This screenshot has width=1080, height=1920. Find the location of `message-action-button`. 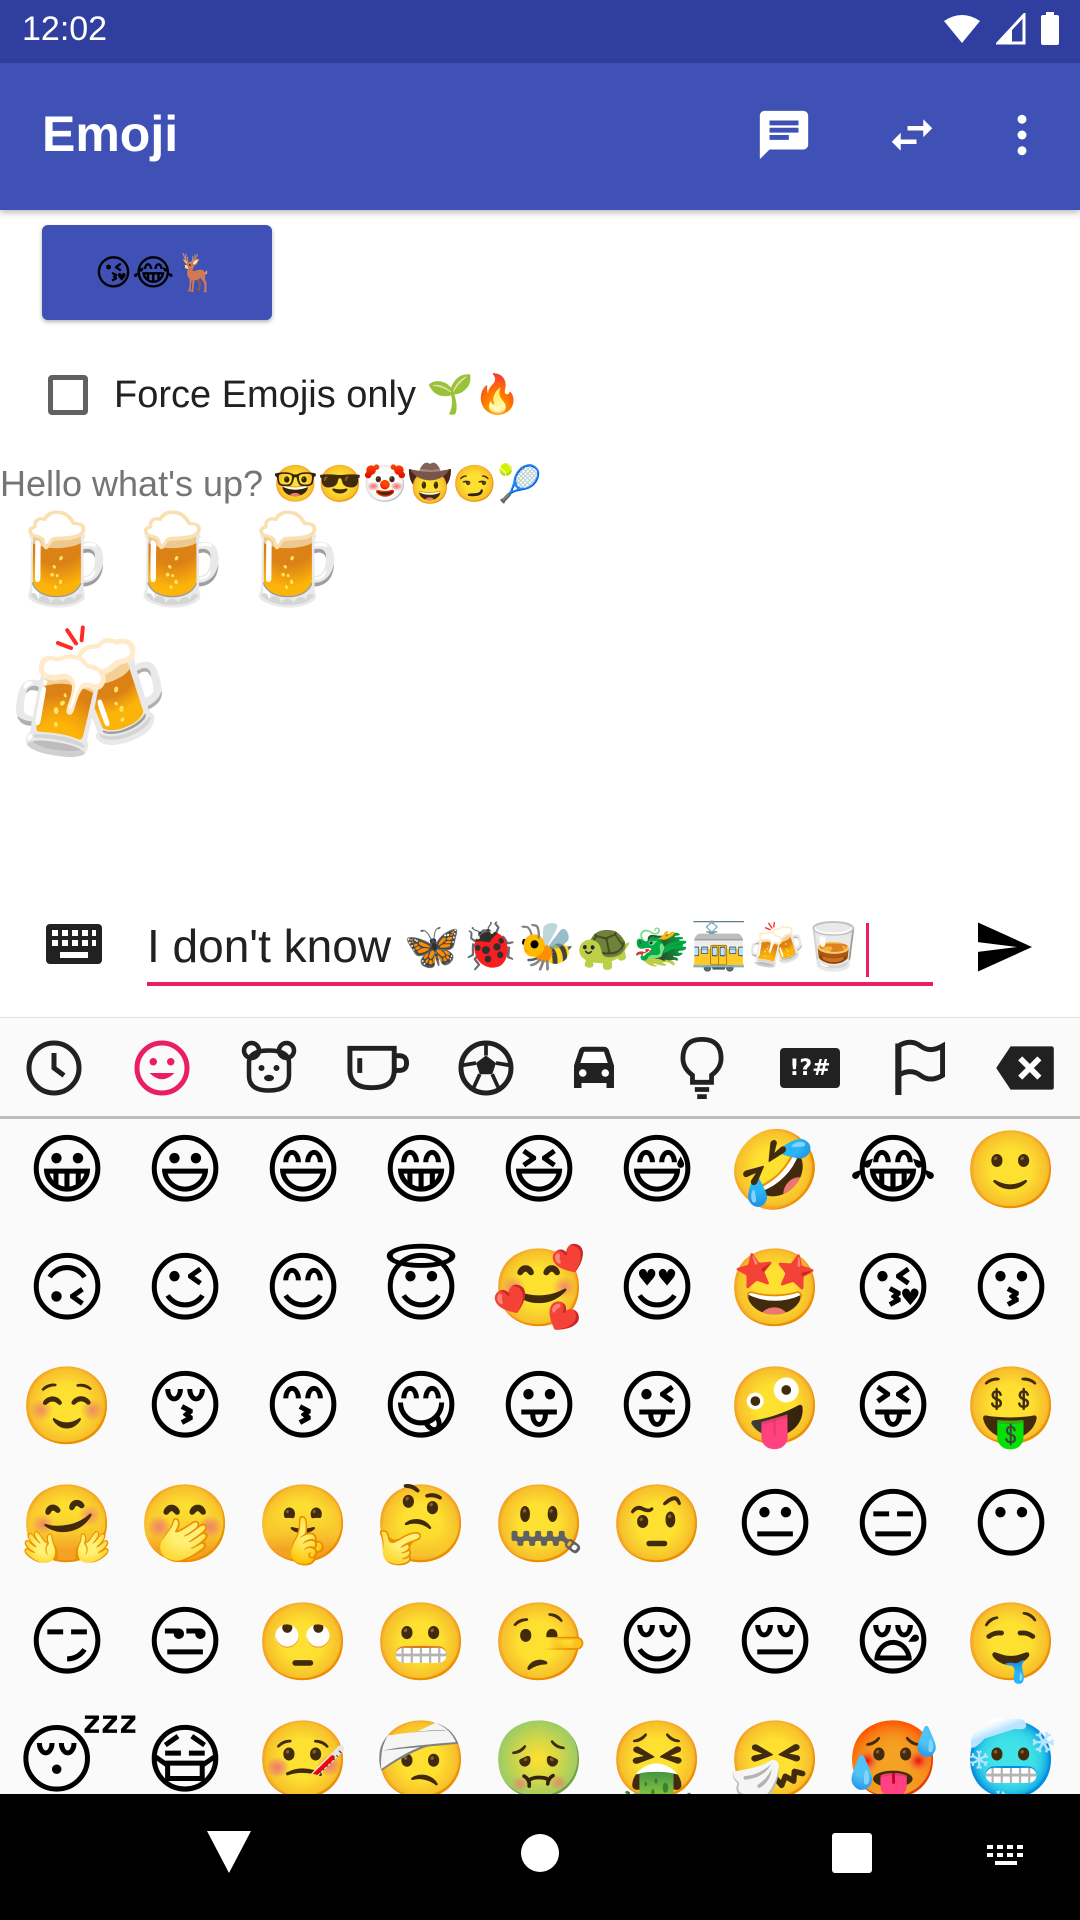

message-action-button is located at coordinates (784, 135).